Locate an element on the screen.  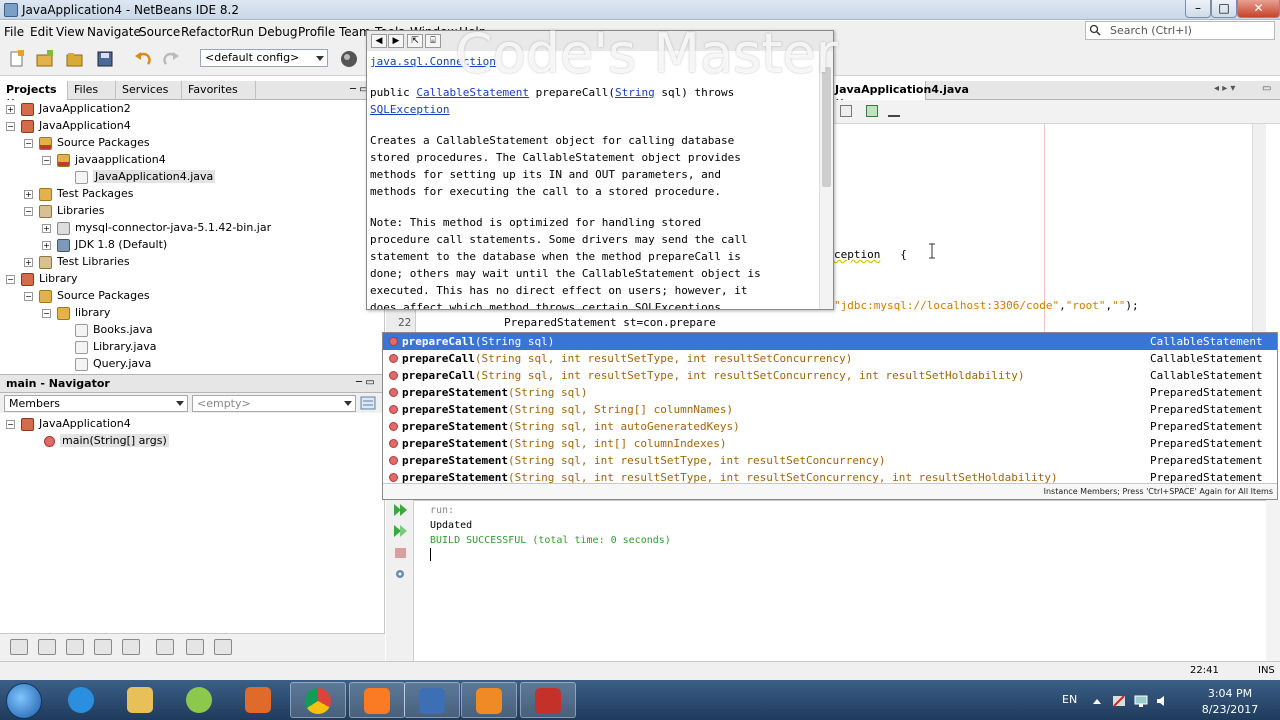
tree-item: − library is located at coordinates (76, 312).